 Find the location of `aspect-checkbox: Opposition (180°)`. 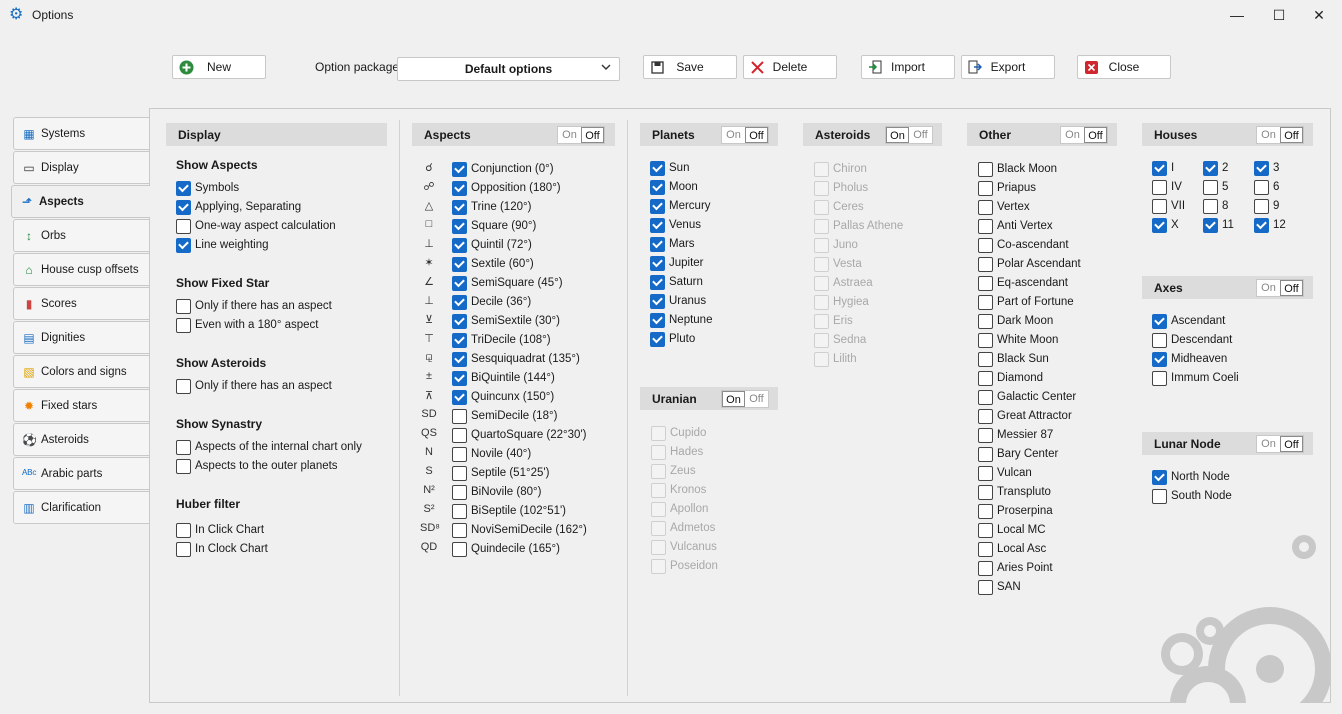

aspect-checkbox: Opposition (180°) is located at coordinates (506, 188).